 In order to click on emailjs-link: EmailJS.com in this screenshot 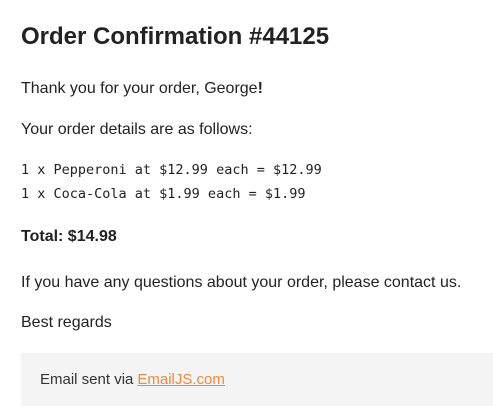, I will do `click(181, 379)`.